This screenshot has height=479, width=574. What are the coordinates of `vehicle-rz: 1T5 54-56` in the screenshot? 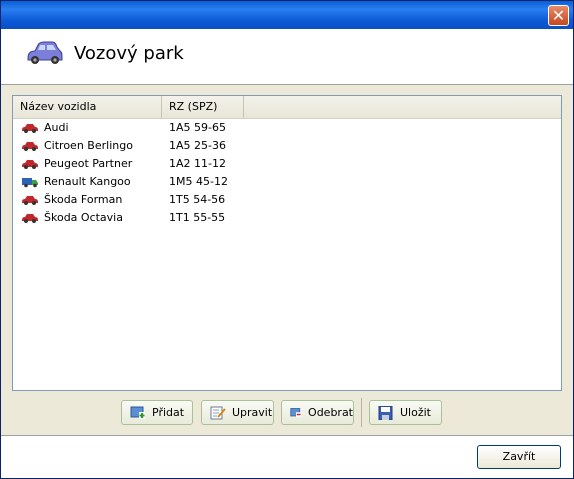 It's located at (197, 199).